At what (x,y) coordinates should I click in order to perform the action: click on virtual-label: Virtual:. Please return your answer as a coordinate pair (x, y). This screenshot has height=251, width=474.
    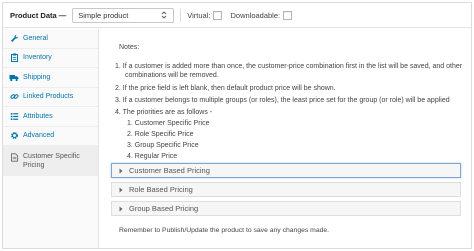
    Looking at the image, I should click on (199, 15).